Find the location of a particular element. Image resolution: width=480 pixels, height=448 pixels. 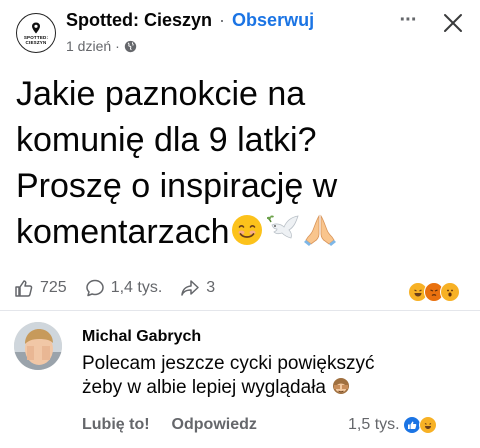

comment-like-button: Lubię to! is located at coordinates (116, 425).